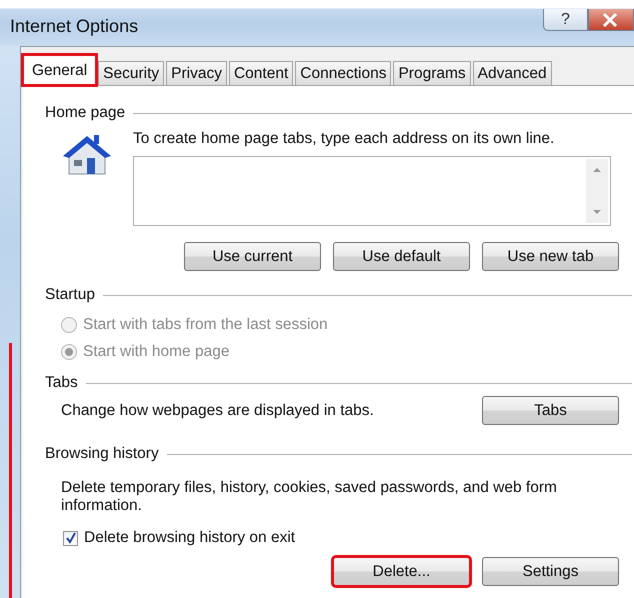  I want to click on window-title: Internet Options, so click(74, 27).